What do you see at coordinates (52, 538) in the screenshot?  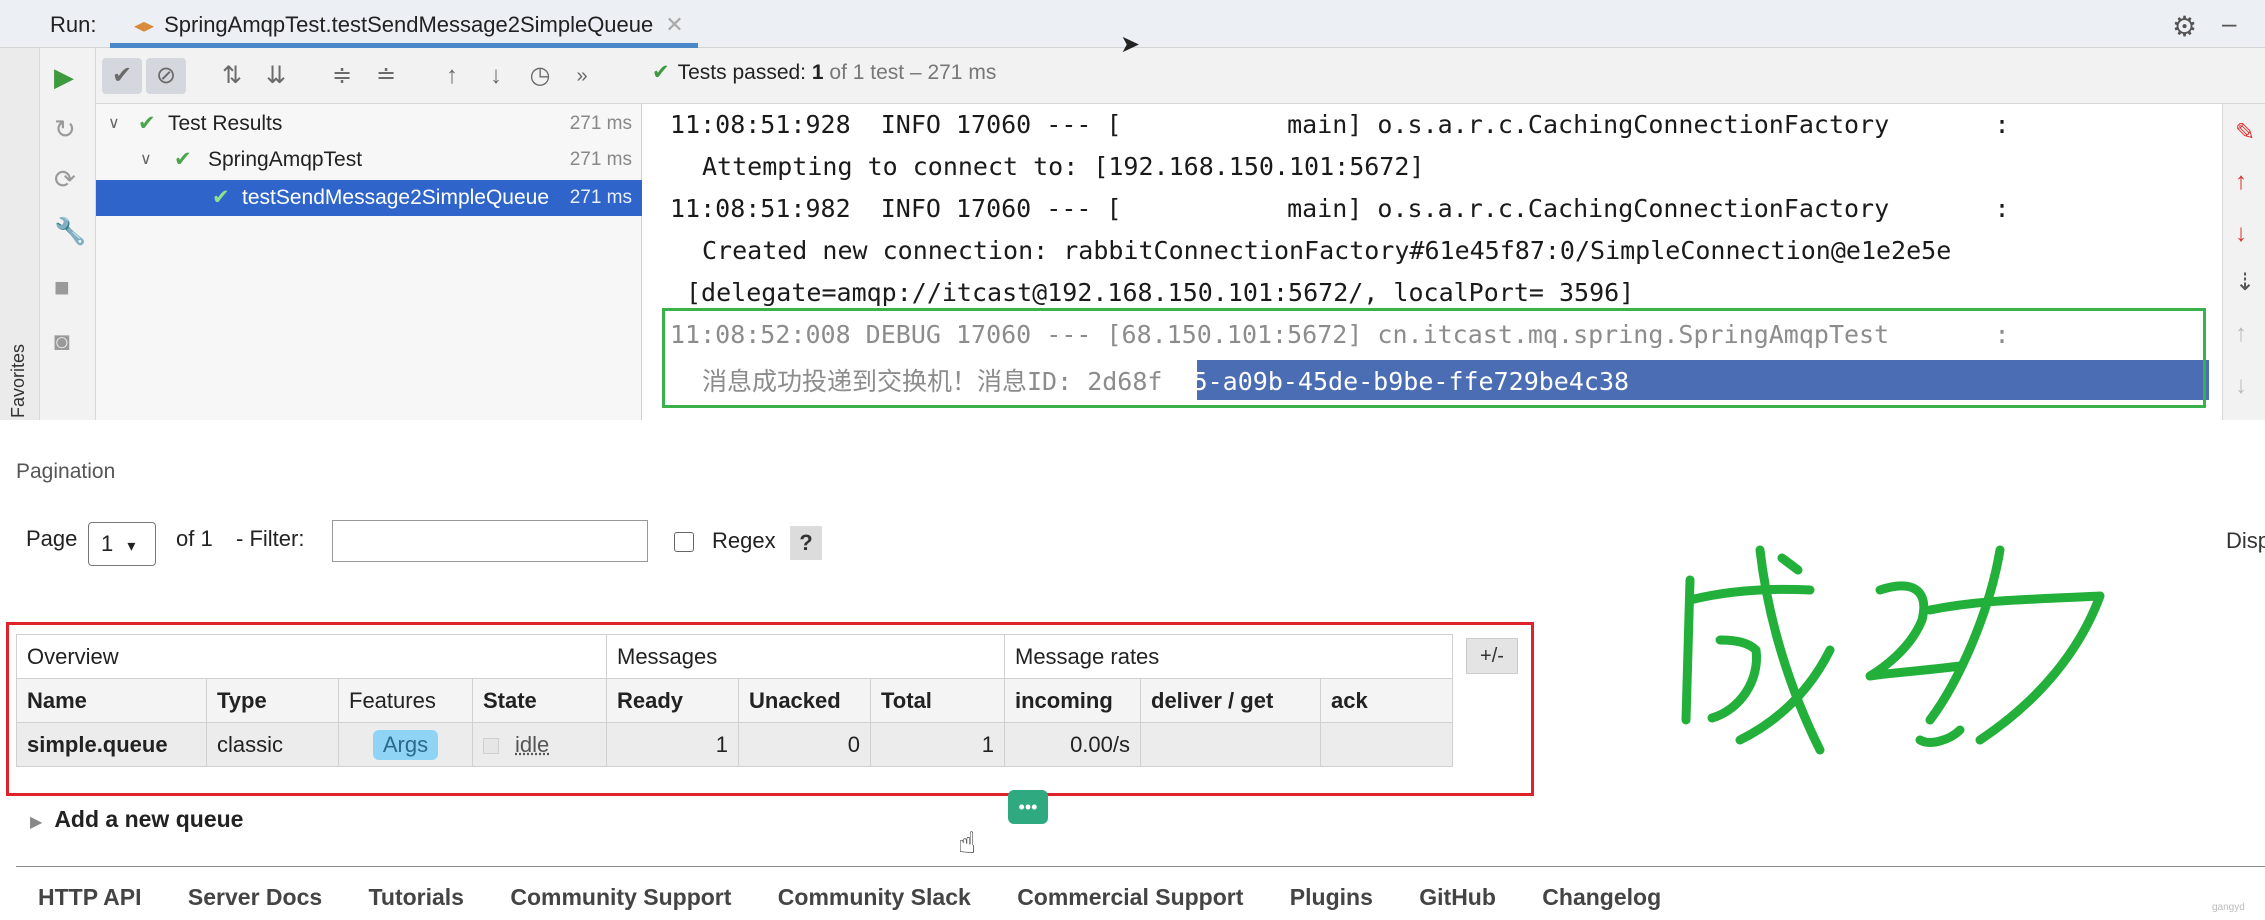 I see `page-label: Page` at bounding box center [52, 538].